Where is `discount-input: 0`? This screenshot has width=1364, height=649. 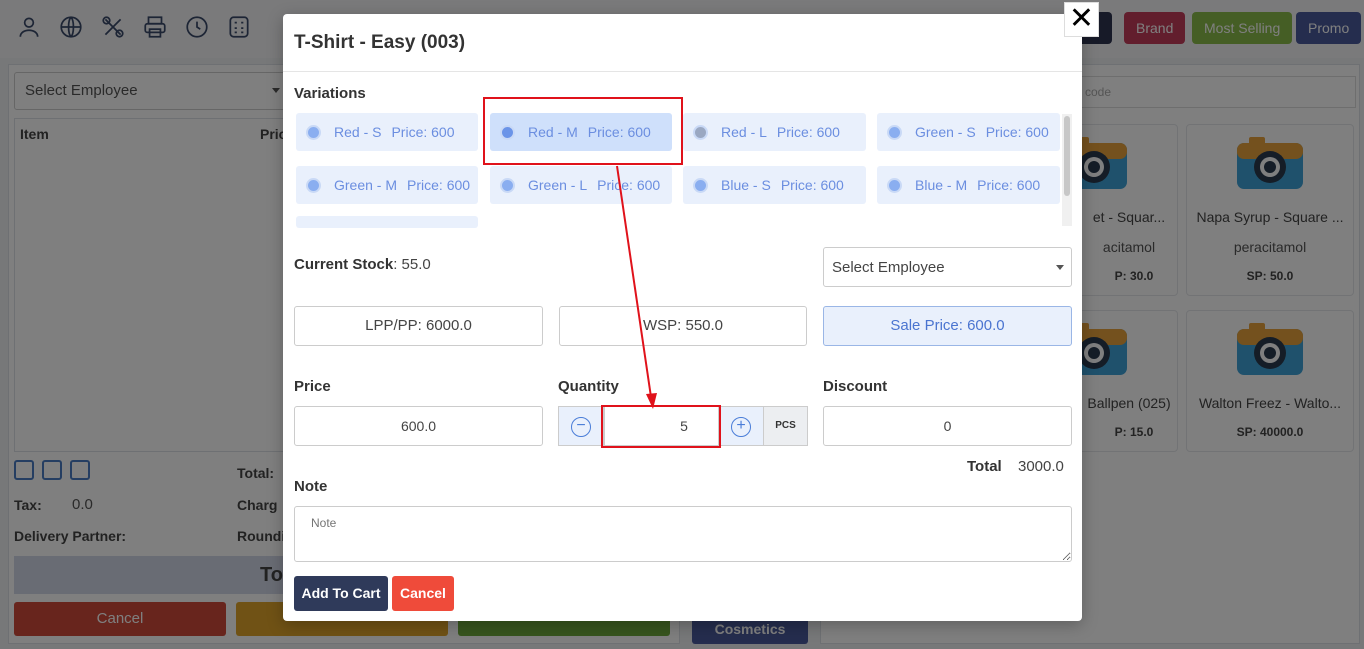
discount-input: 0 is located at coordinates (947, 426).